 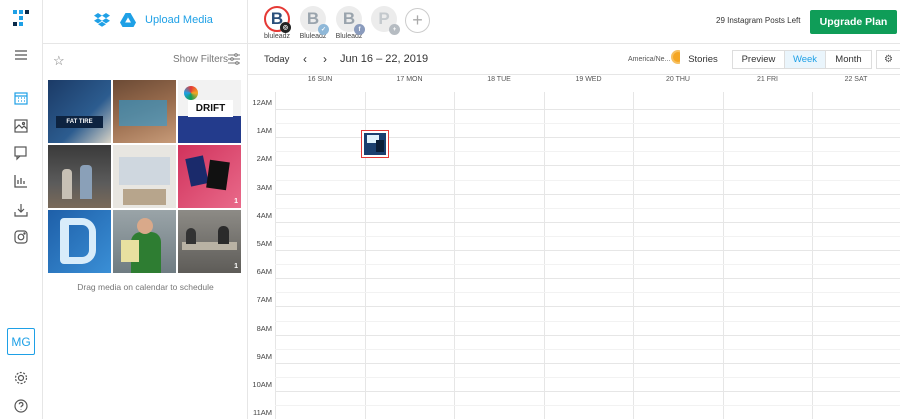 What do you see at coordinates (499, 79) in the screenshot?
I see `day-header: 18 TUE` at bounding box center [499, 79].